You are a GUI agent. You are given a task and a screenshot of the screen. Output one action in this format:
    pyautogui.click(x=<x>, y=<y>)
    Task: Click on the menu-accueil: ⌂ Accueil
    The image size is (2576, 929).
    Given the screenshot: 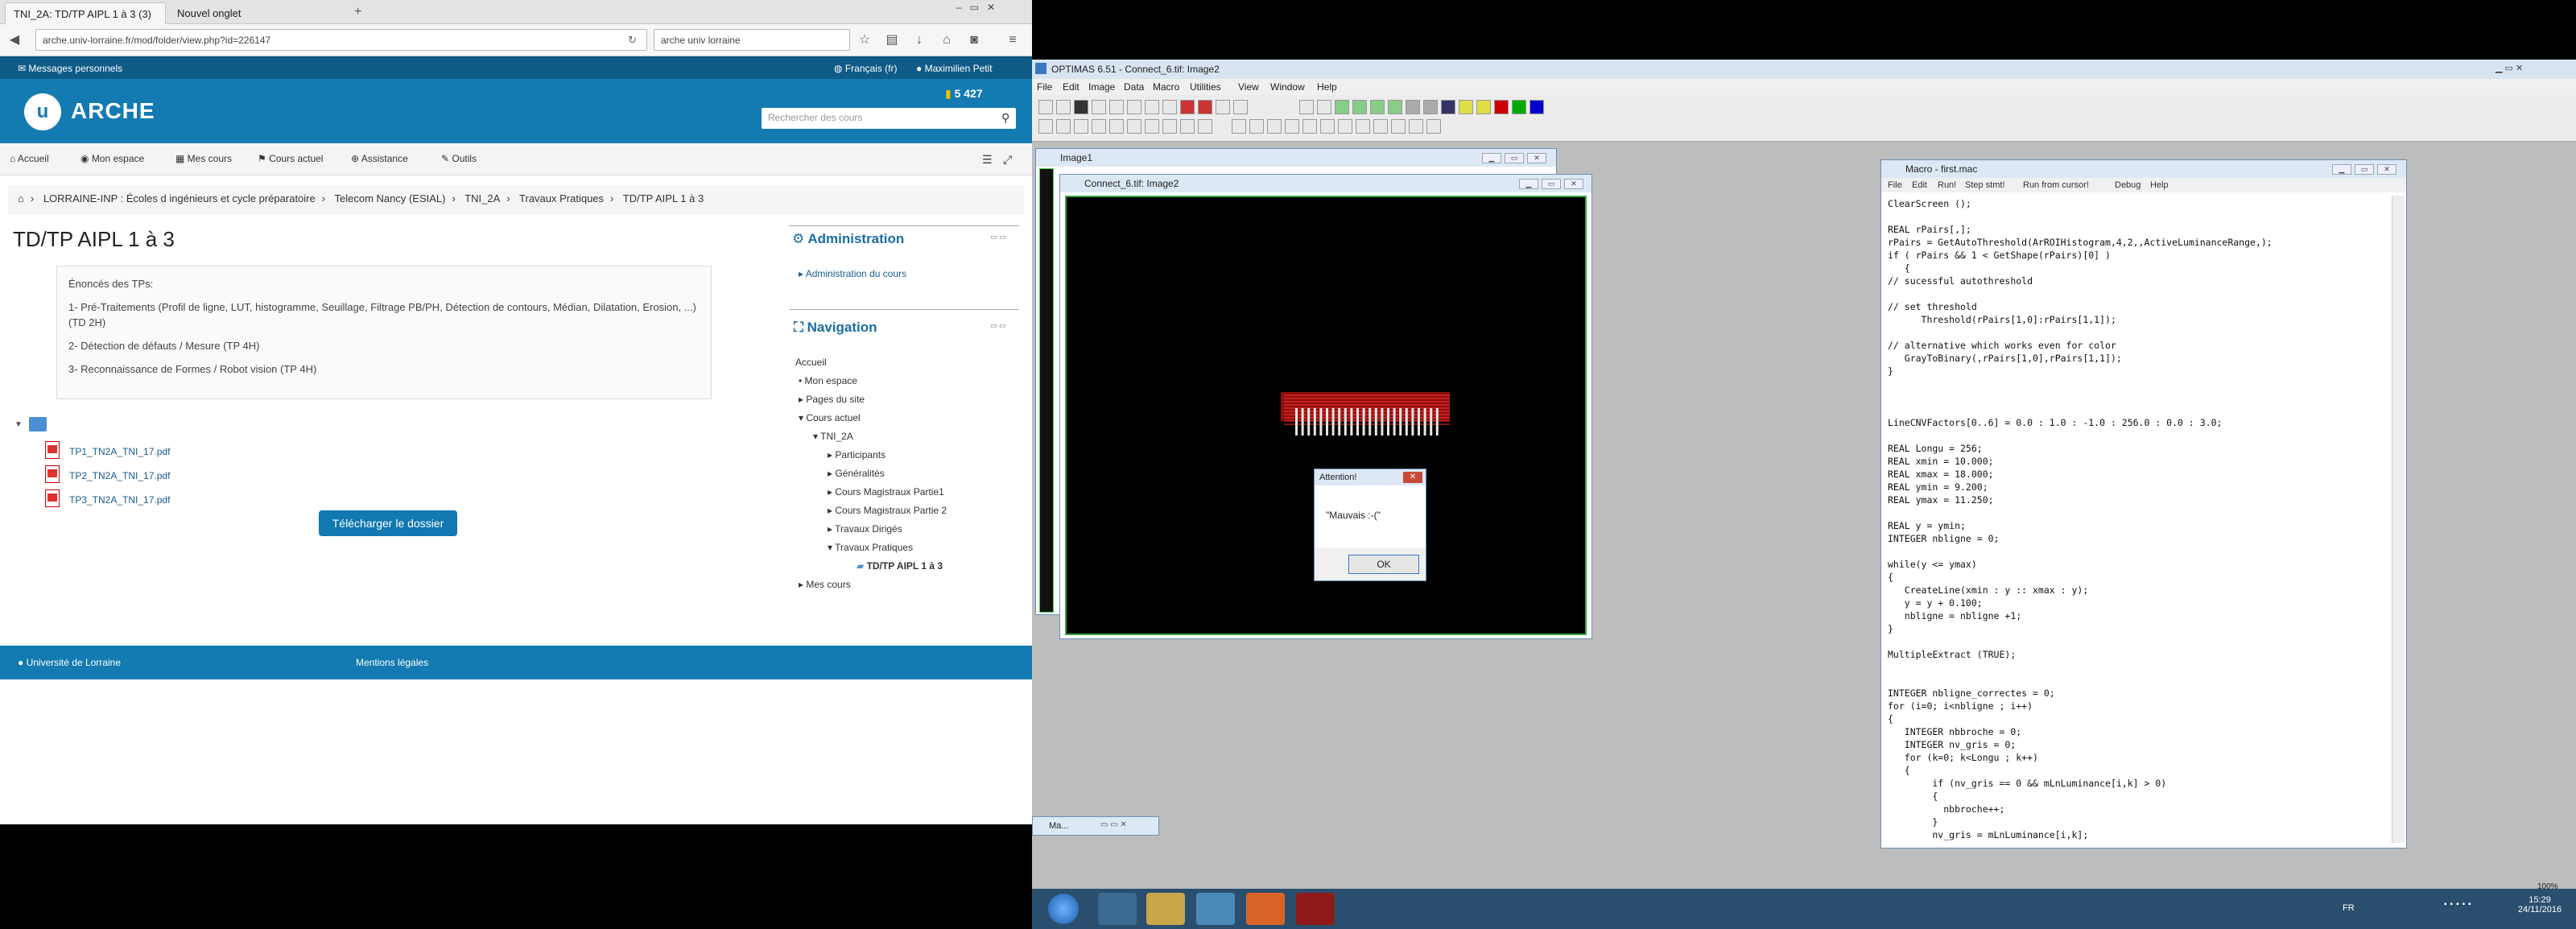 What is the action you would take?
    pyautogui.click(x=29, y=158)
    